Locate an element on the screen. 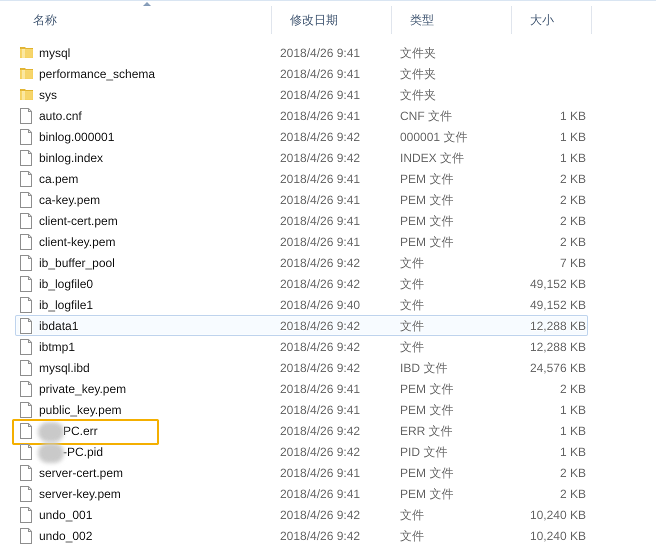  file-row: ca-key.pem 2018/4/26 9:41 PEM 文件 2 KB is located at coordinates (301, 199).